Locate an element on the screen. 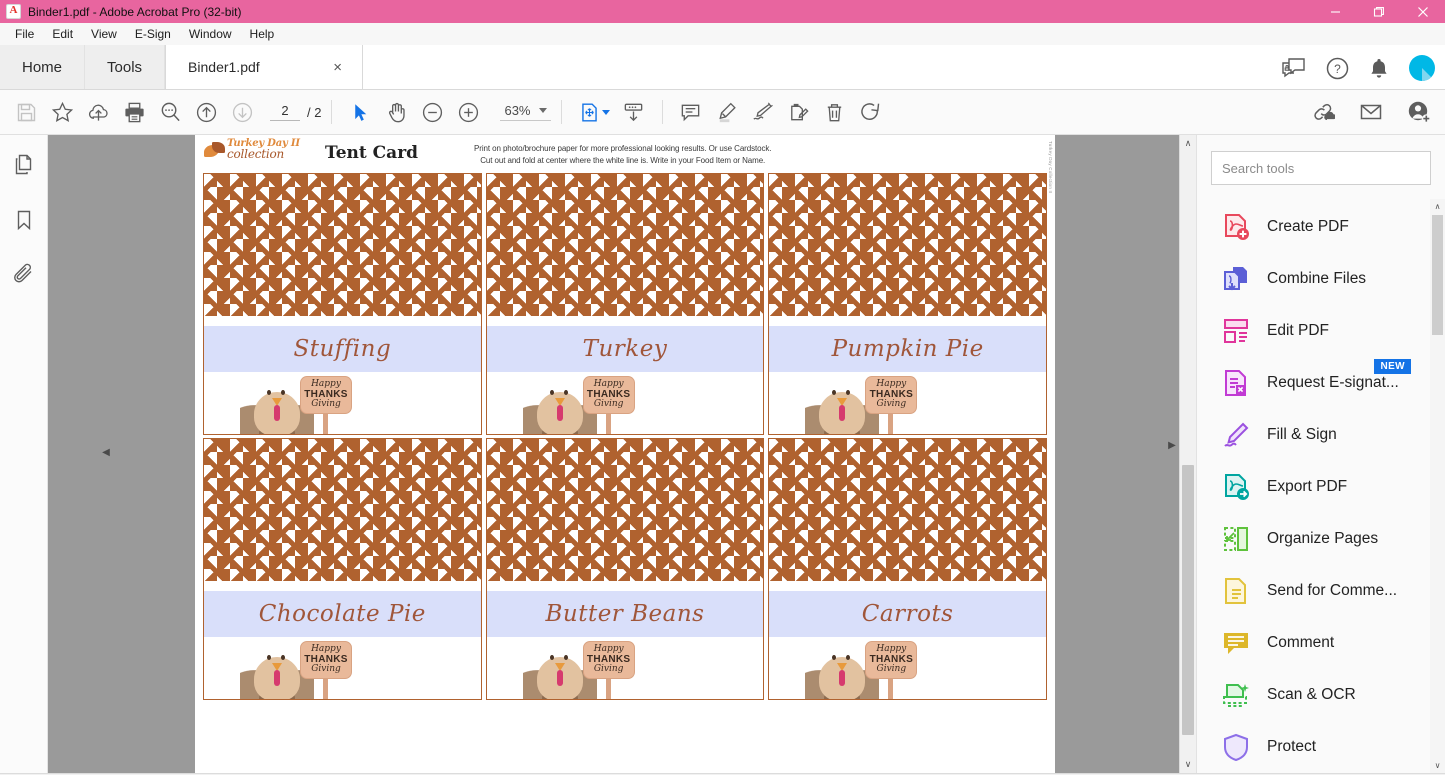 This screenshot has width=1445, height=775. tool-comment: Comment is located at coordinates (1321, 643).